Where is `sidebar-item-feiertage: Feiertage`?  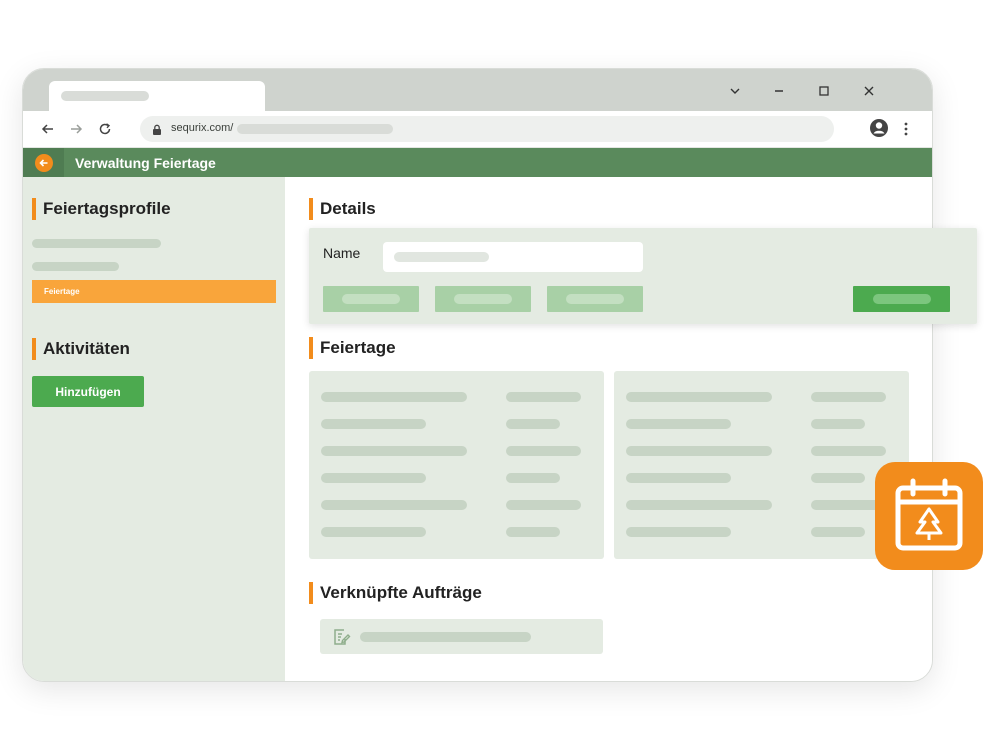 sidebar-item-feiertage: Feiertage is located at coordinates (154, 291).